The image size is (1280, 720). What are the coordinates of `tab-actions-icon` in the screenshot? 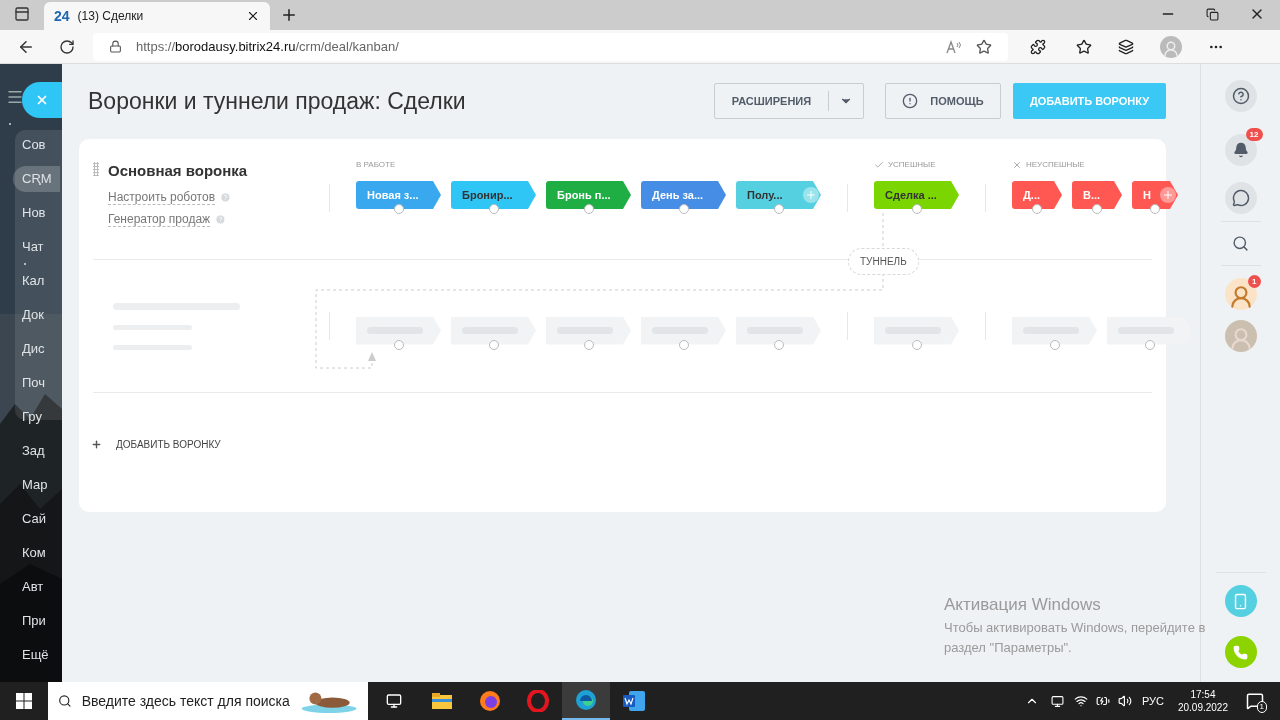 It's located at (22, 14).